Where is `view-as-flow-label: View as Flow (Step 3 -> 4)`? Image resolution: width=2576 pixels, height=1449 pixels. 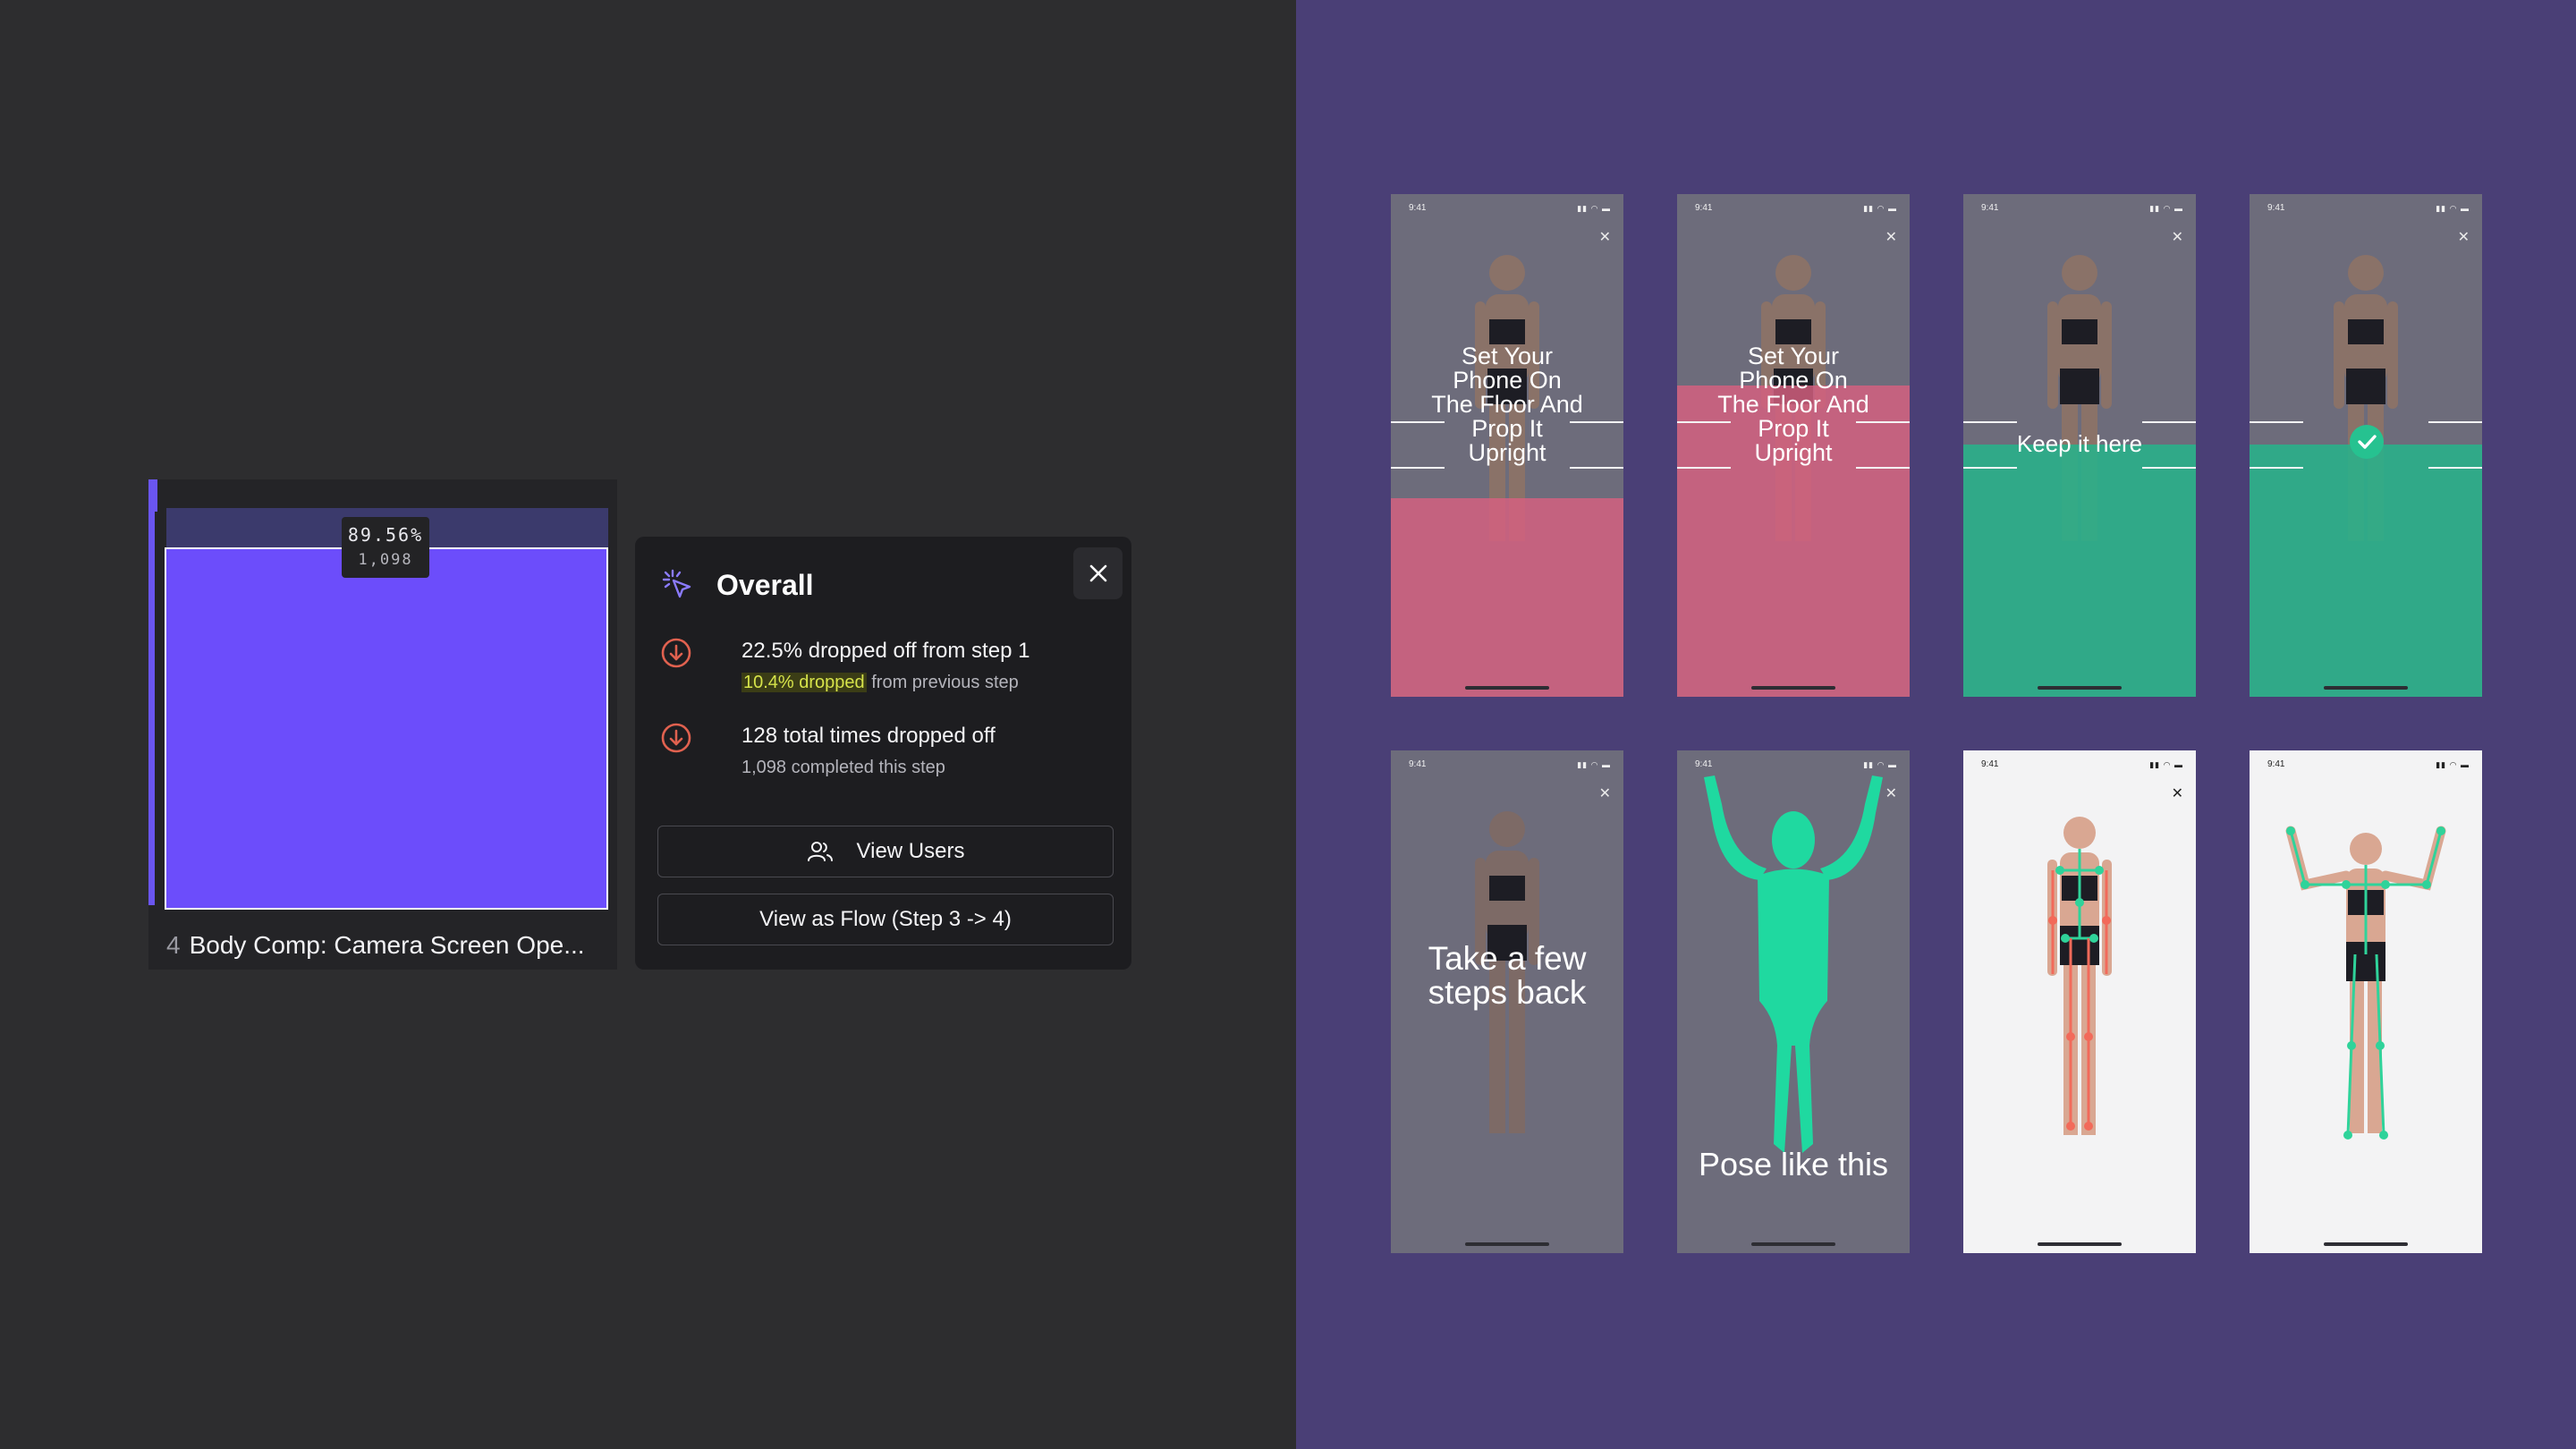
view-as-flow-label: View as Flow (Step 3 -> 4) is located at coordinates (885, 919).